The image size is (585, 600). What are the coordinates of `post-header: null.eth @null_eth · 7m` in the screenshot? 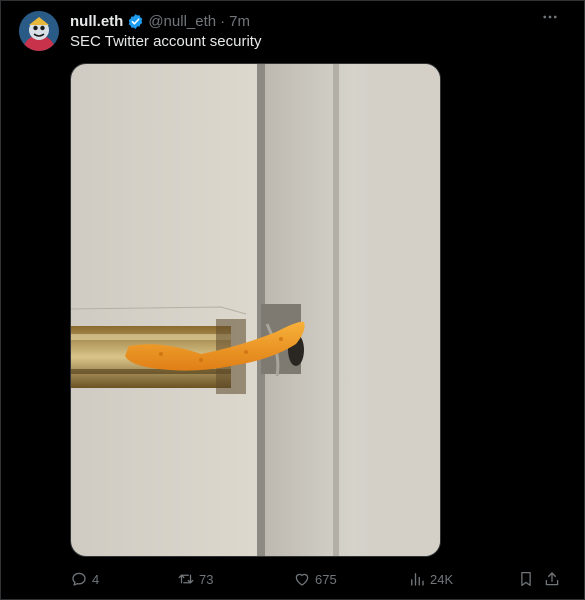 It's located at (160, 21).